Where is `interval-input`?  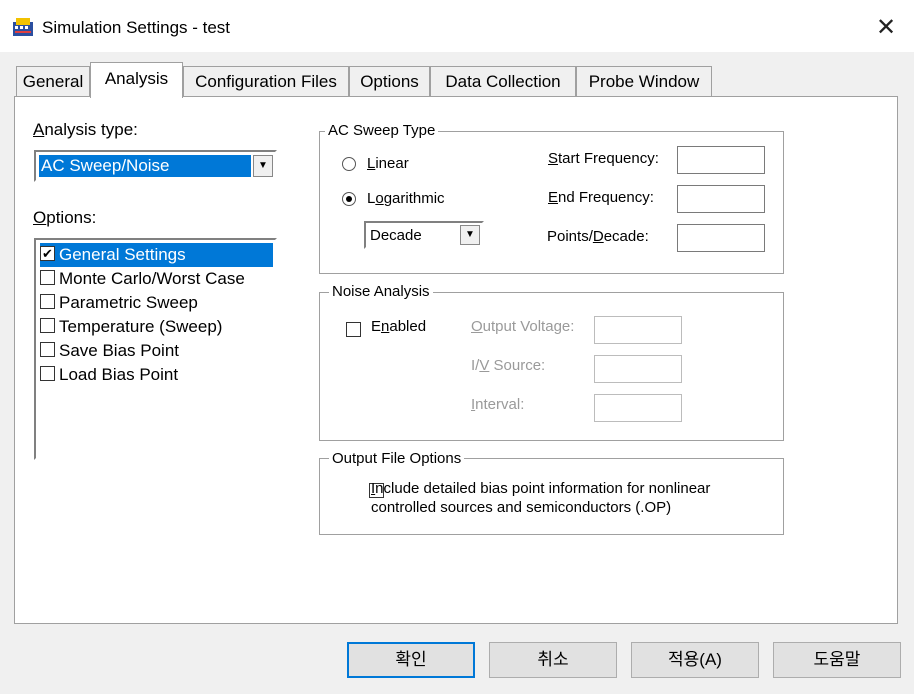 interval-input is located at coordinates (638, 408).